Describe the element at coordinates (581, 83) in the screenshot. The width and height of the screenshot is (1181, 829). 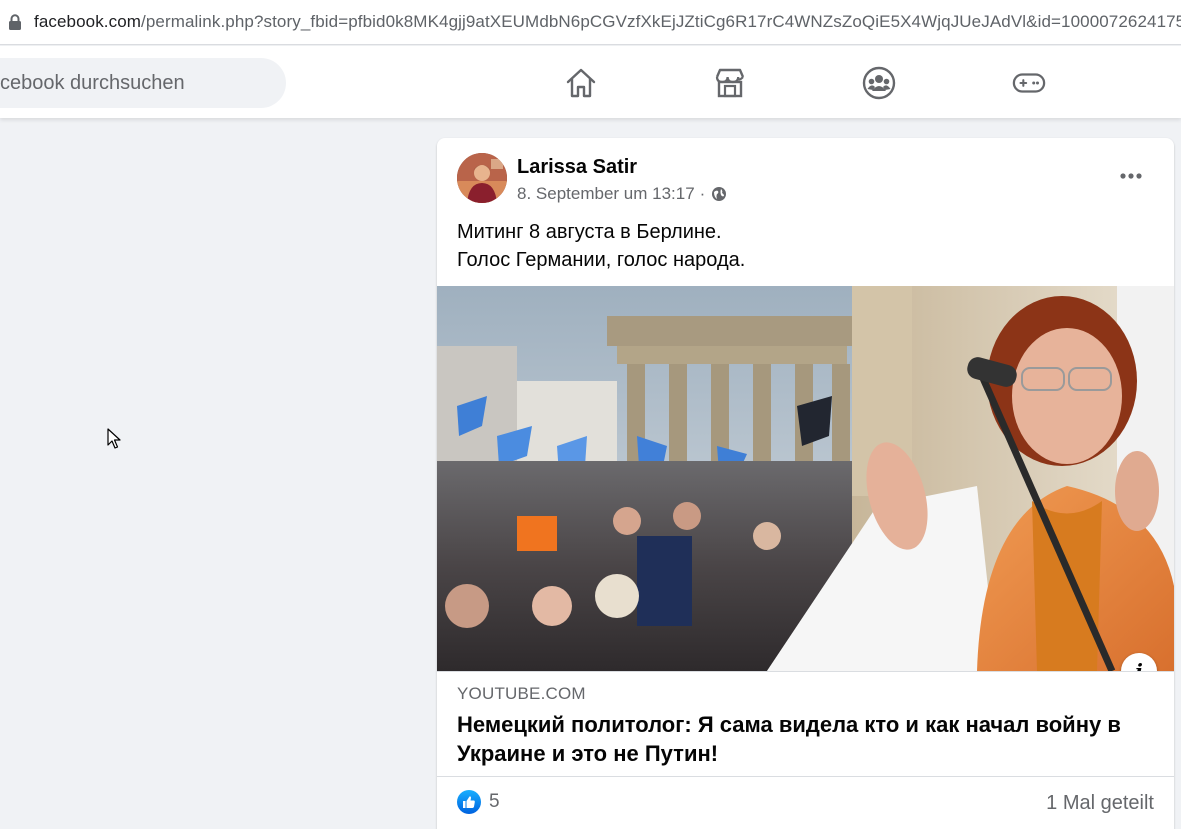
I see `home-icon` at that location.